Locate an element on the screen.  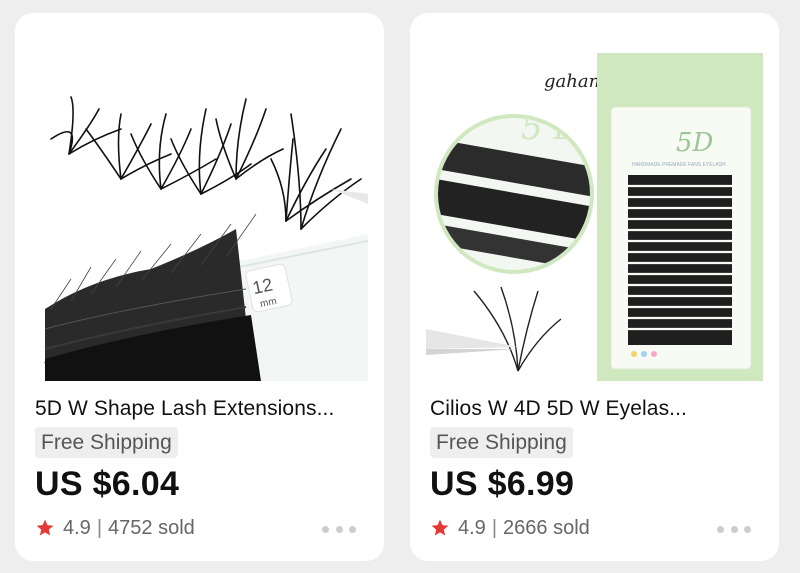
lash-fan is located at coordinates (517, 329).